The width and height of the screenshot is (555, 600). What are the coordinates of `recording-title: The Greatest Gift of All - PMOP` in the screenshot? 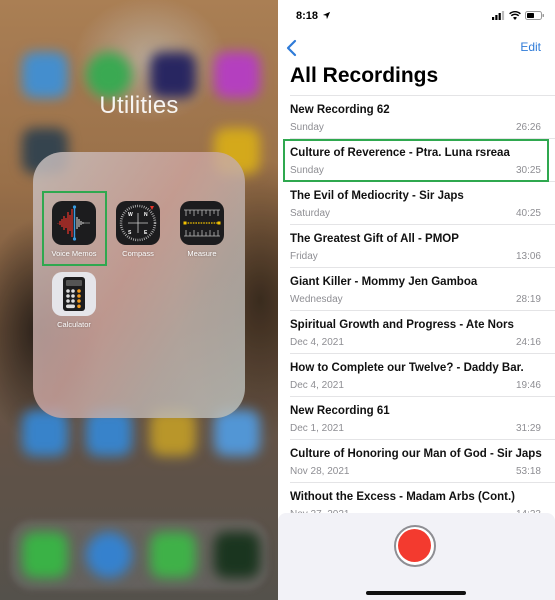 It's located at (374, 239).